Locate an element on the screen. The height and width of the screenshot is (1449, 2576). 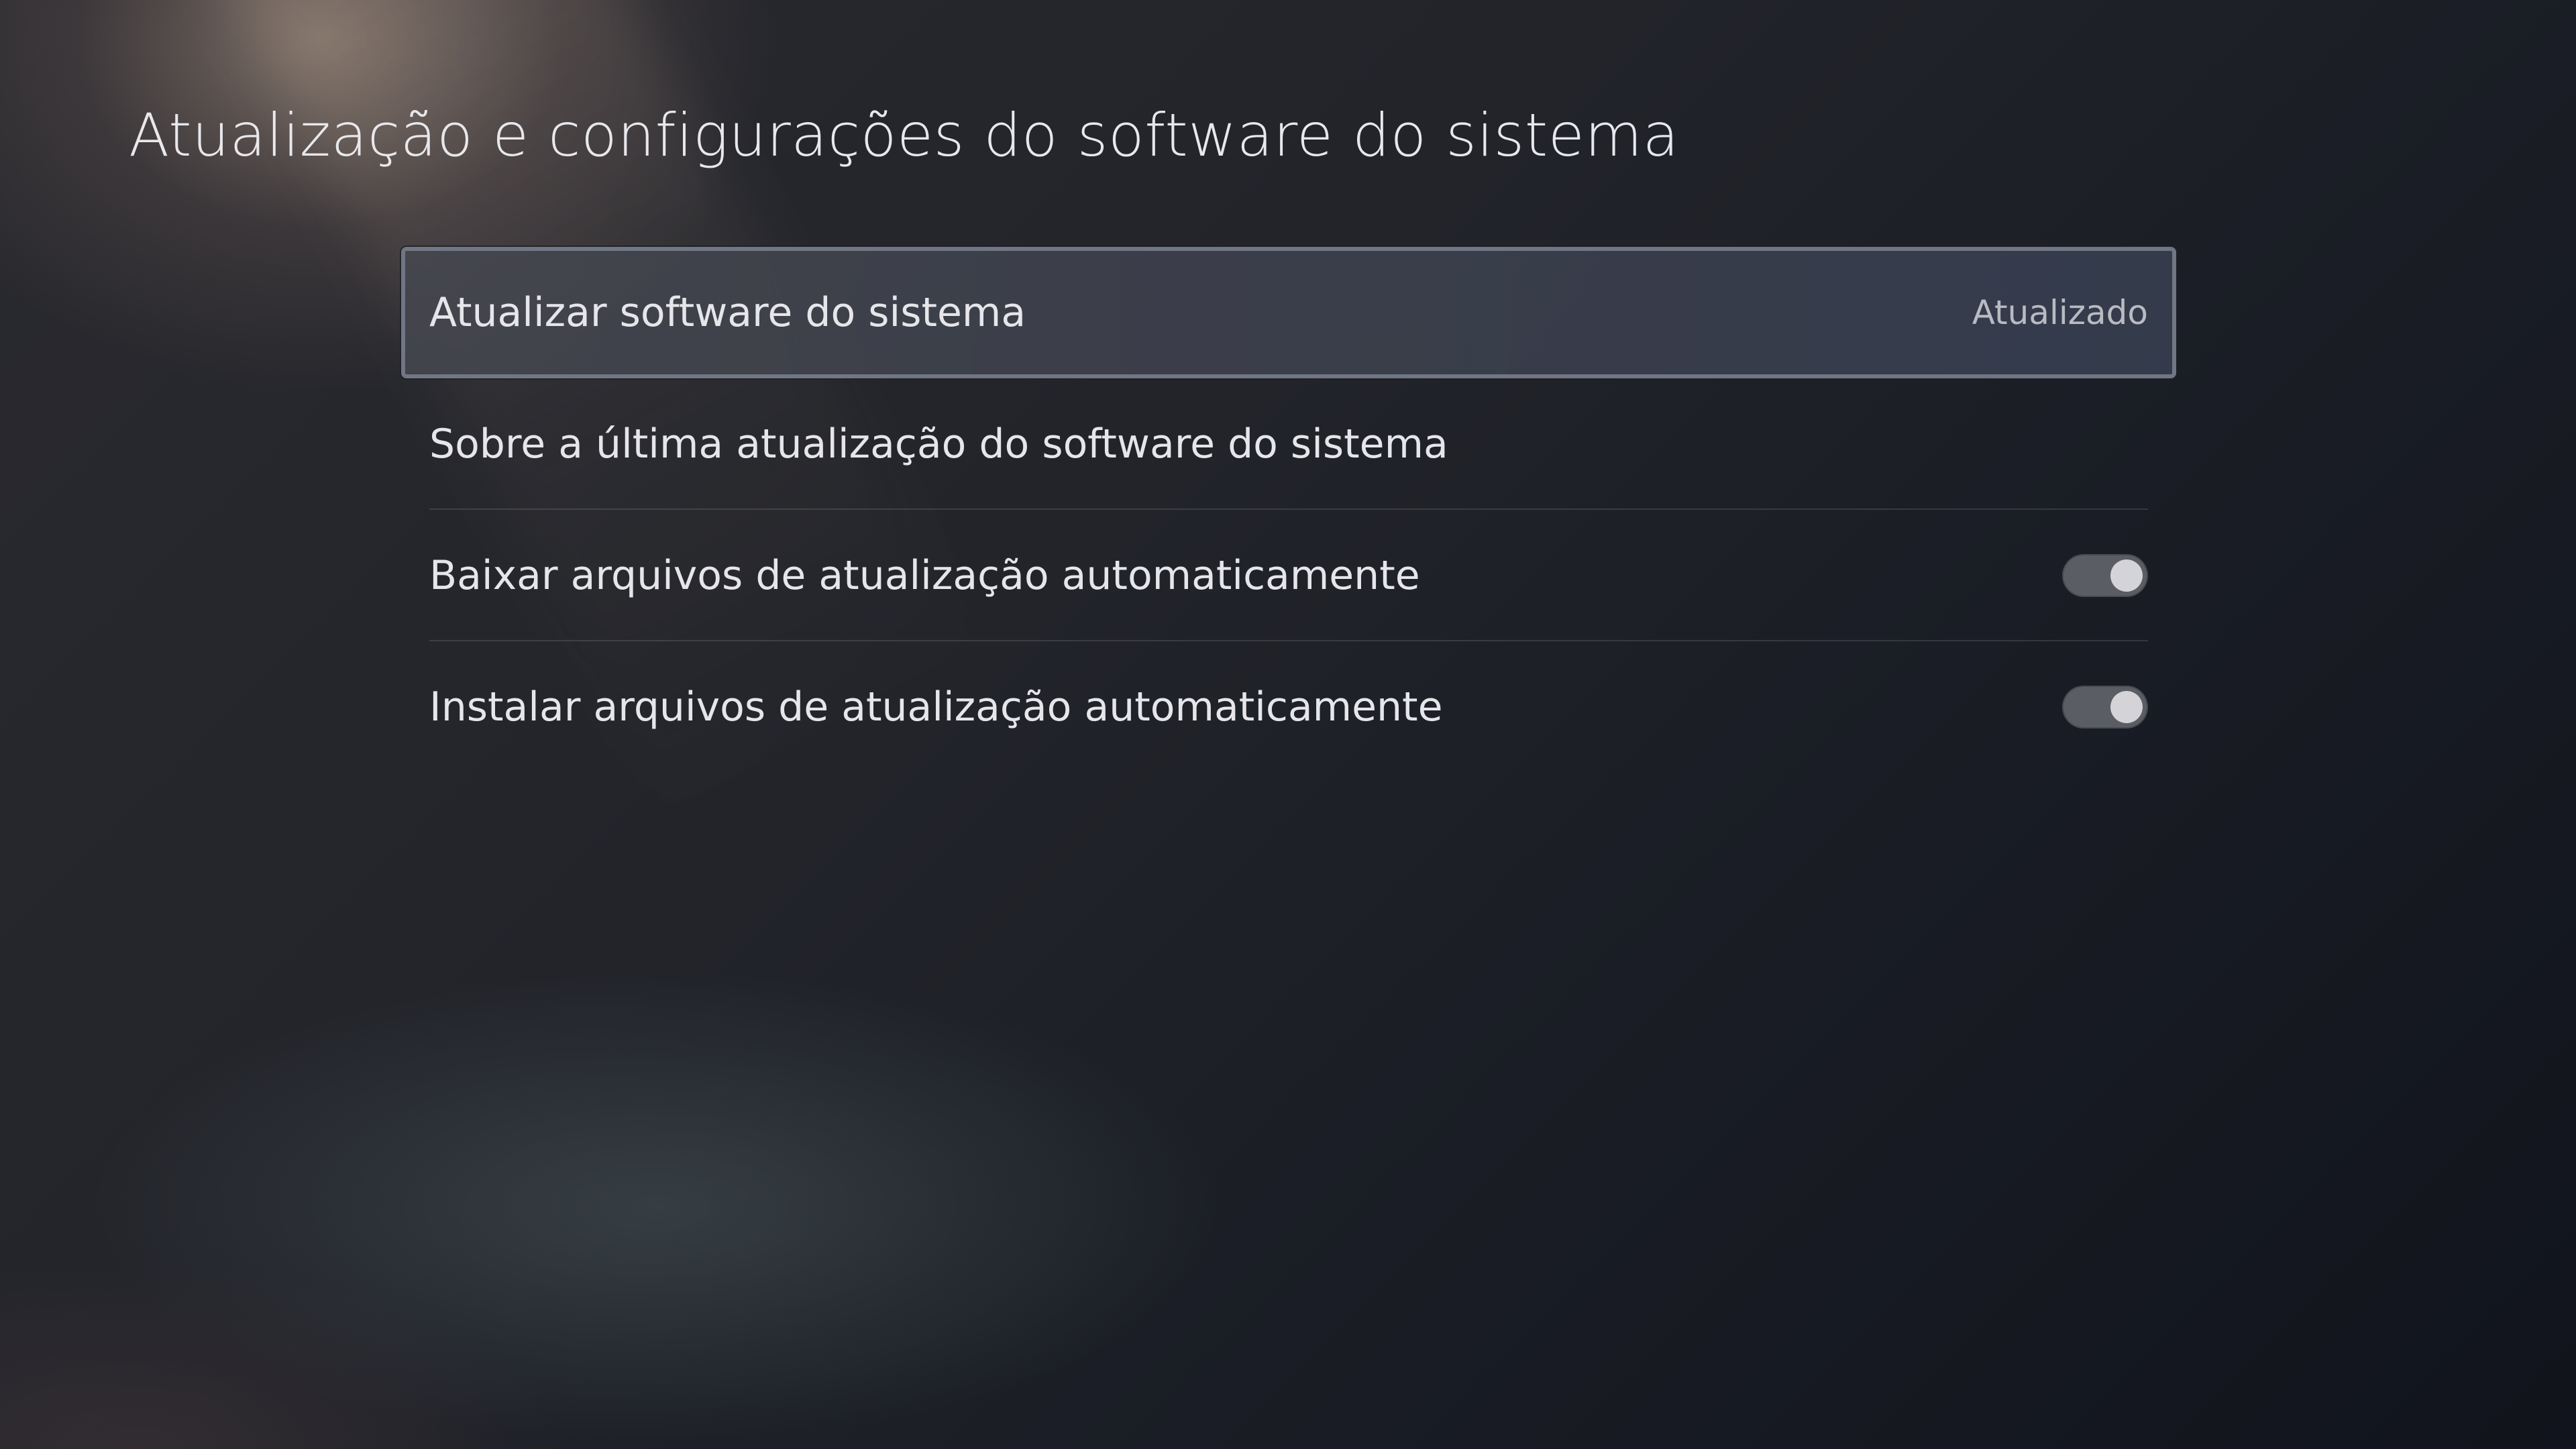
auto-download-toggle is located at coordinates (2105, 575).